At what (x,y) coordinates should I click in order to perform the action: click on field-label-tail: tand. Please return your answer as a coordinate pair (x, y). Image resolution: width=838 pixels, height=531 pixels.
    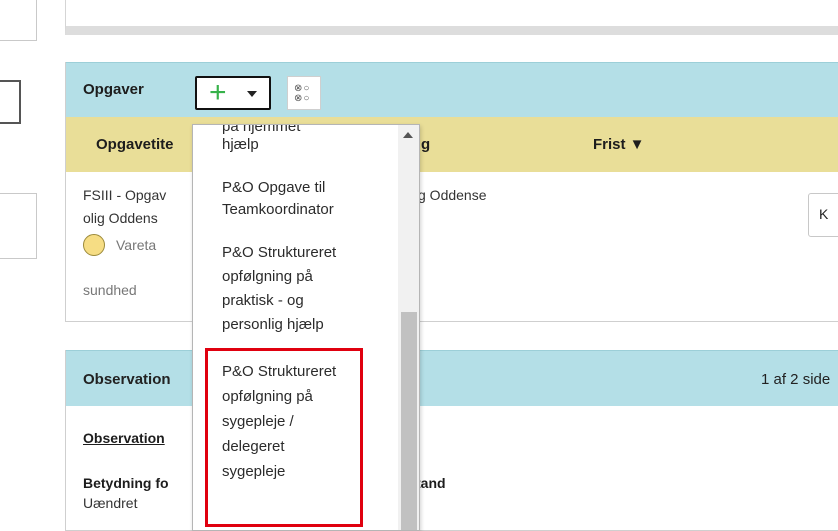
    Looking at the image, I should click on (431, 483).